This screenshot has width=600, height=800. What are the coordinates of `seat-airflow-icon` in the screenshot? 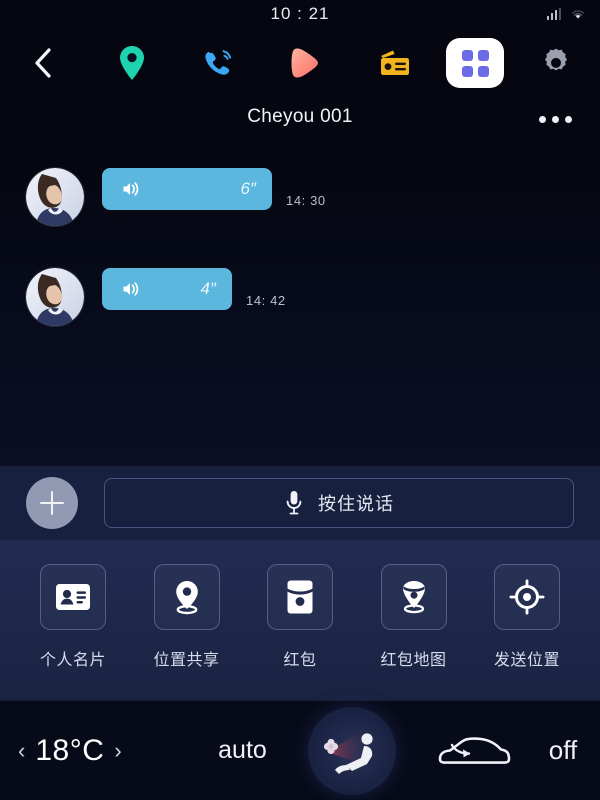 It's located at (348, 752).